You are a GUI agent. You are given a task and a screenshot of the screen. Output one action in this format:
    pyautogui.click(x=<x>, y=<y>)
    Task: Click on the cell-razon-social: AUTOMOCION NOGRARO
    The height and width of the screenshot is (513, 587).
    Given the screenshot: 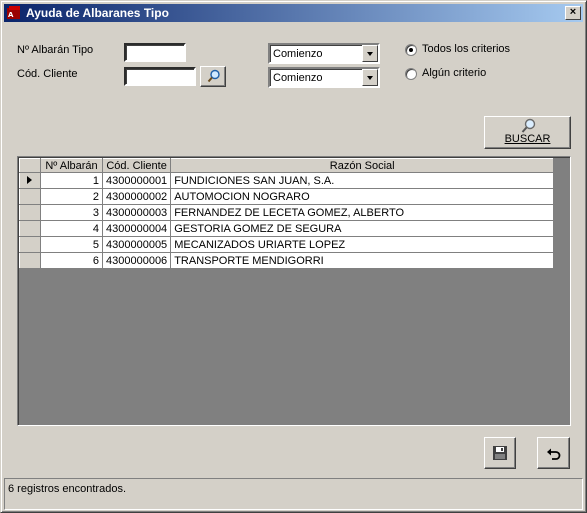 What is the action you would take?
    pyautogui.click(x=362, y=196)
    